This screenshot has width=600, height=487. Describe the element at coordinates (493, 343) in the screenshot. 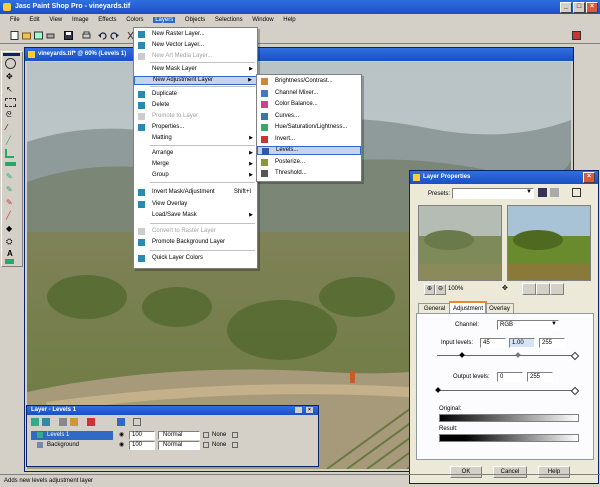

I see `input-low-field: 45` at that location.